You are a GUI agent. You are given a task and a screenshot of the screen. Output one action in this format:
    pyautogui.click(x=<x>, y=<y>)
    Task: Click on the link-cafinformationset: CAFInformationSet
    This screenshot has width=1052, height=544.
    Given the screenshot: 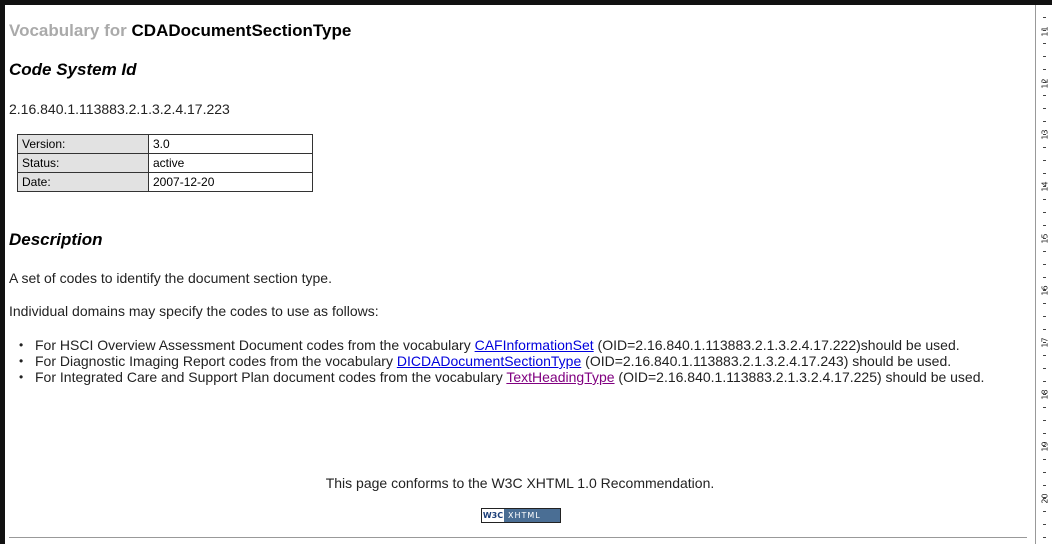 What is the action you would take?
    pyautogui.click(x=534, y=345)
    